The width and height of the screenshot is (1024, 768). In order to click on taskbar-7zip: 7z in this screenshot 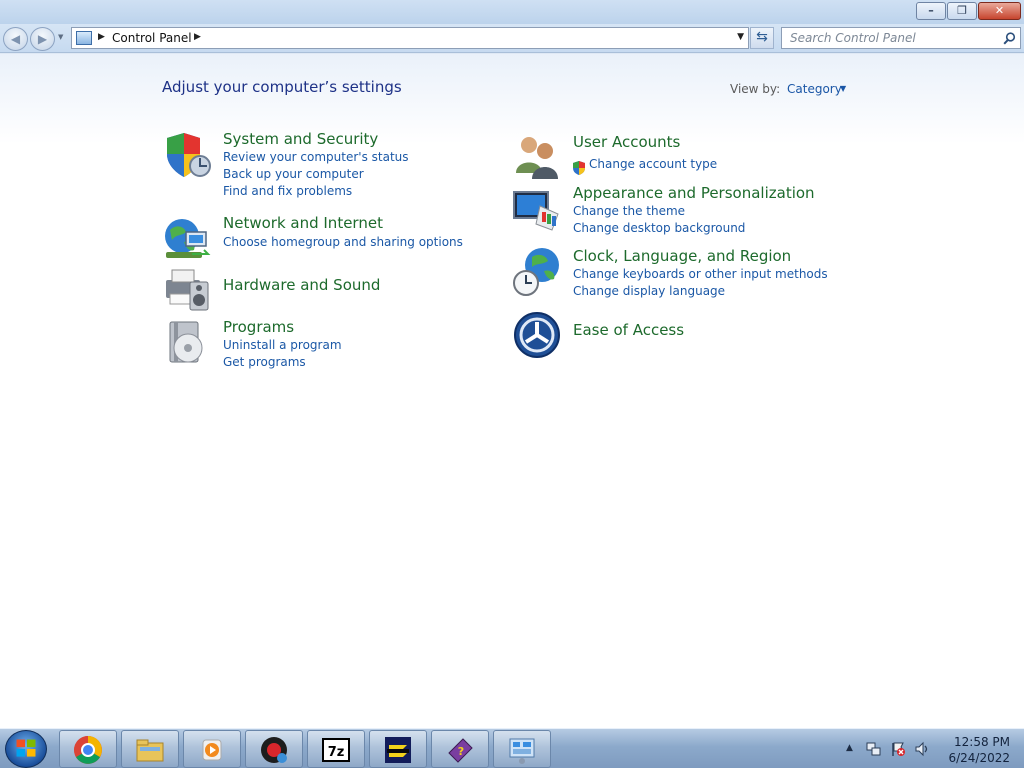, I will do `click(336, 749)`.